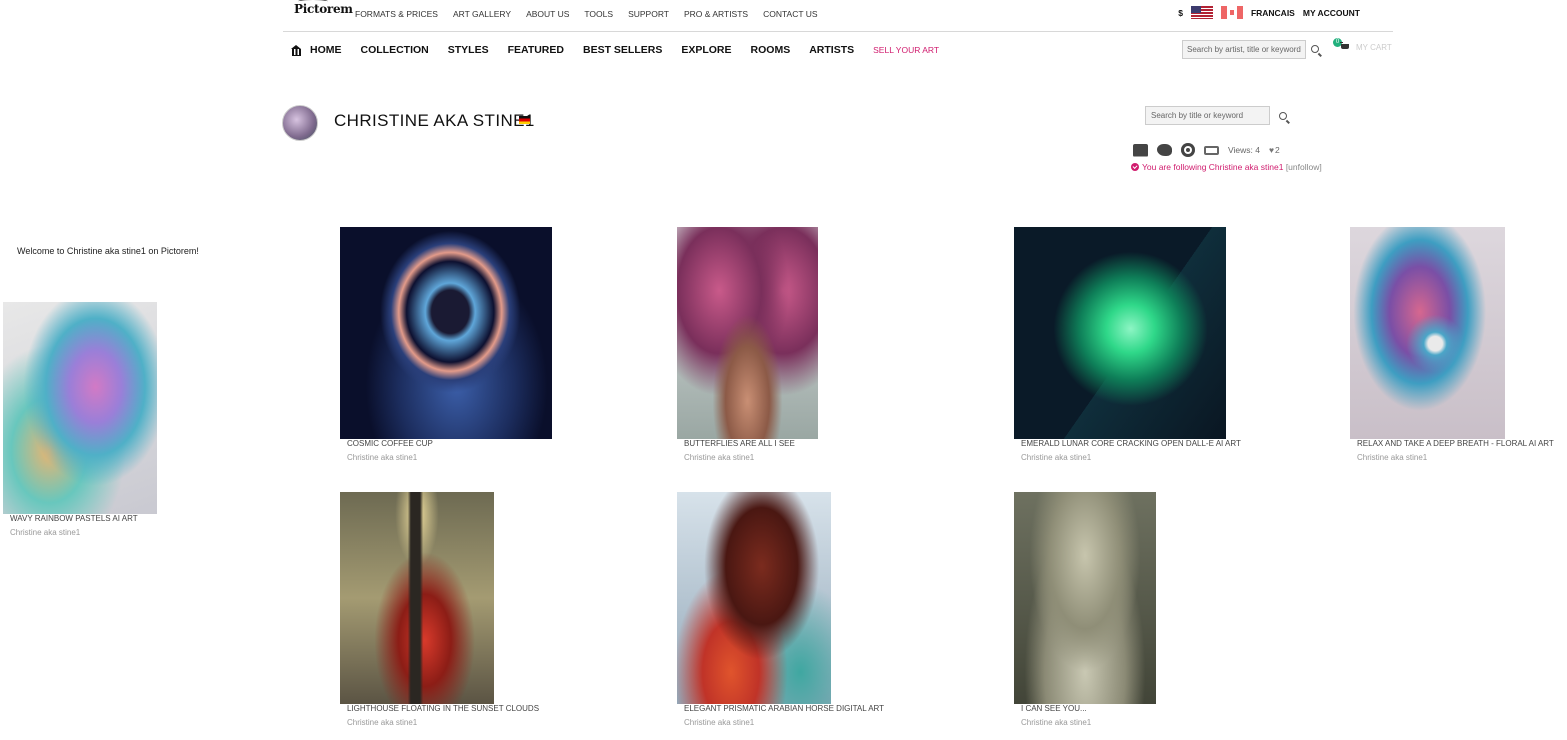  I want to click on search-icon, so click(1315, 49).